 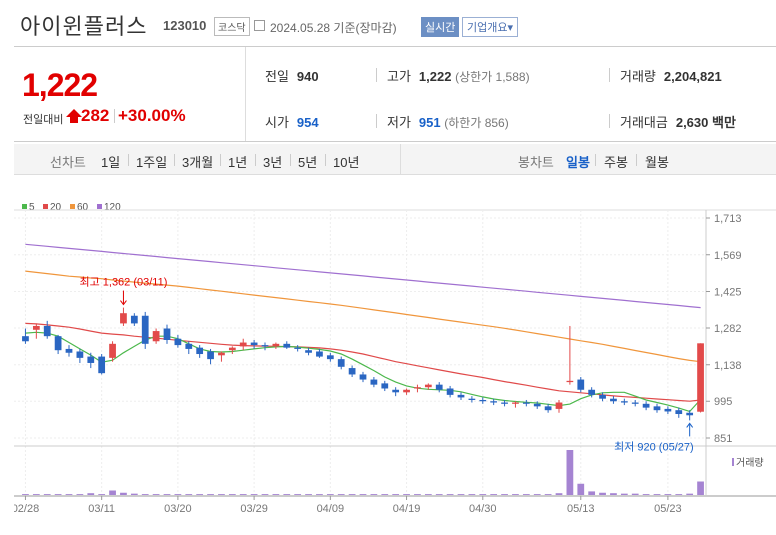 I want to click on y-tick-label: 1,138, so click(x=728, y=366).